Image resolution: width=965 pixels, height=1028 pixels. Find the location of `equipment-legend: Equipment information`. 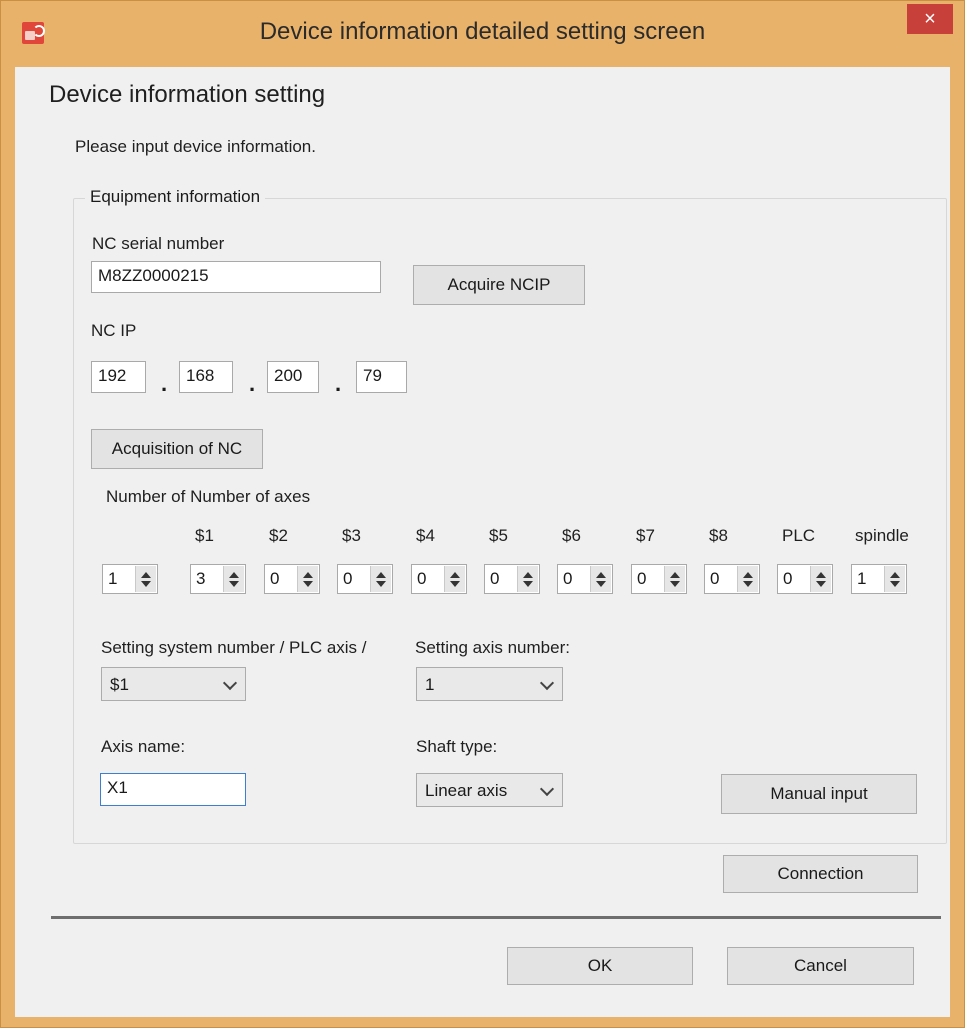

equipment-legend: Equipment information is located at coordinates (175, 197).